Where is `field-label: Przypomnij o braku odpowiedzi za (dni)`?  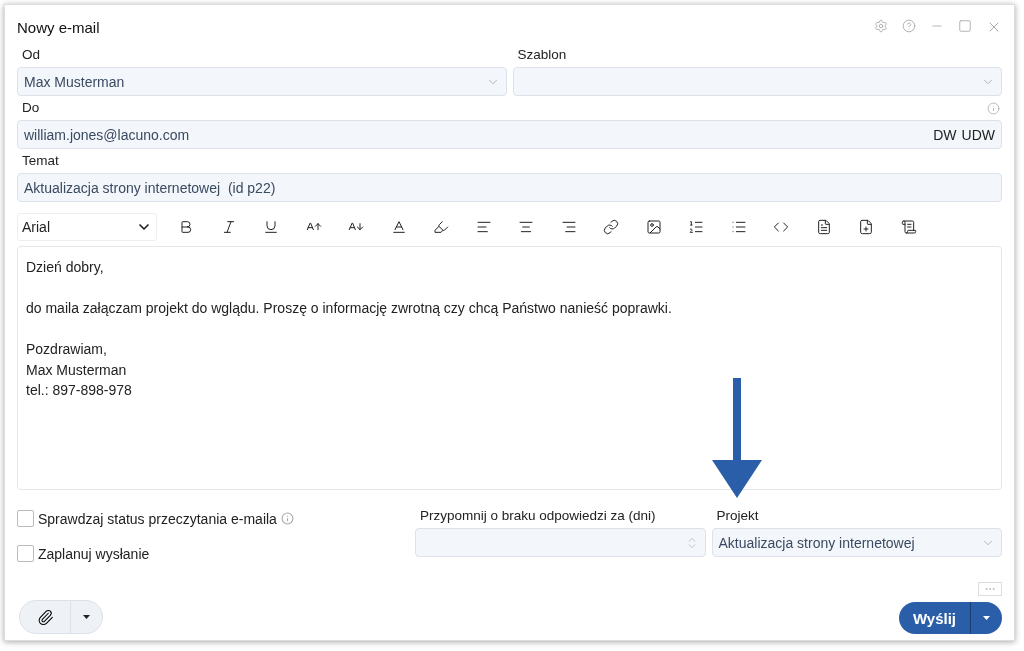 field-label: Przypomnij o braku odpowiedzi za (dni) is located at coordinates (538, 515).